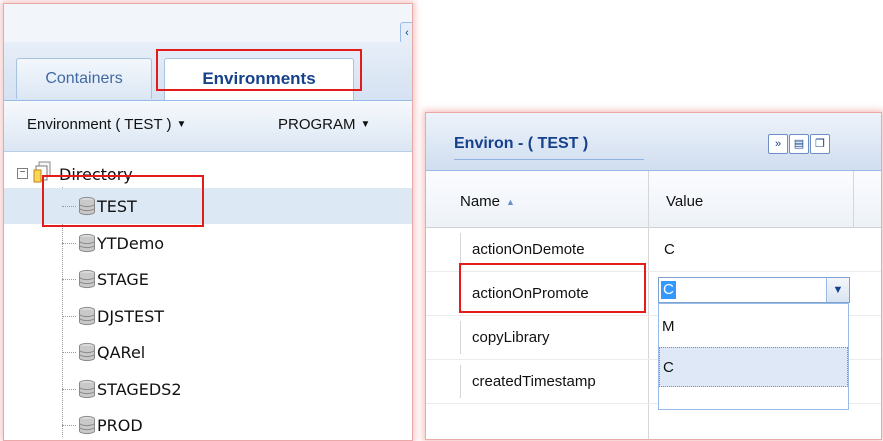 Image resolution: width=883 pixels, height=441 pixels. Describe the element at coordinates (820, 144) in the screenshot. I see `restore-window-icon: ❐` at that location.